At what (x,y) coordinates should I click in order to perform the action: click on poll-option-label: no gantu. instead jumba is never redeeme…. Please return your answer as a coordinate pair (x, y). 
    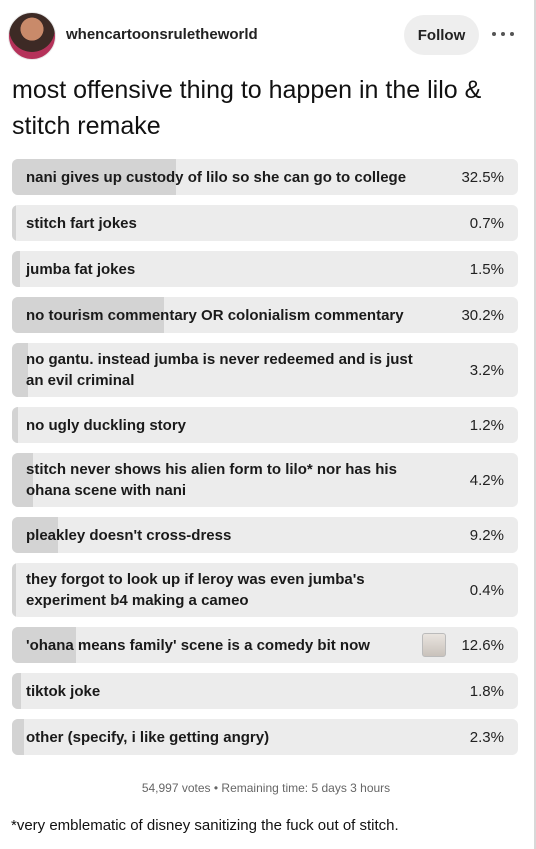
    Looking at the image, I should click on (219, 370).